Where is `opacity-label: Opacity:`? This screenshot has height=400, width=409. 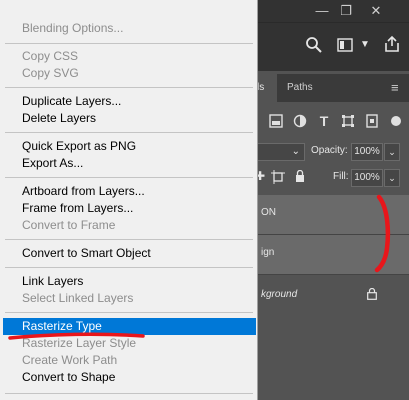
opacity-label: Opacity: is located at coordinates (329, 150).